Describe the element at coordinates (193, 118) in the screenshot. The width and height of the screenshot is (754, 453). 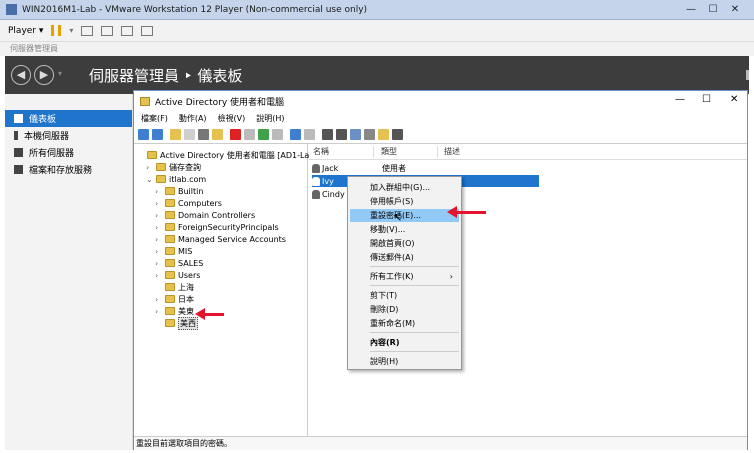
I see `menu-action: 動作(A)` at that location.